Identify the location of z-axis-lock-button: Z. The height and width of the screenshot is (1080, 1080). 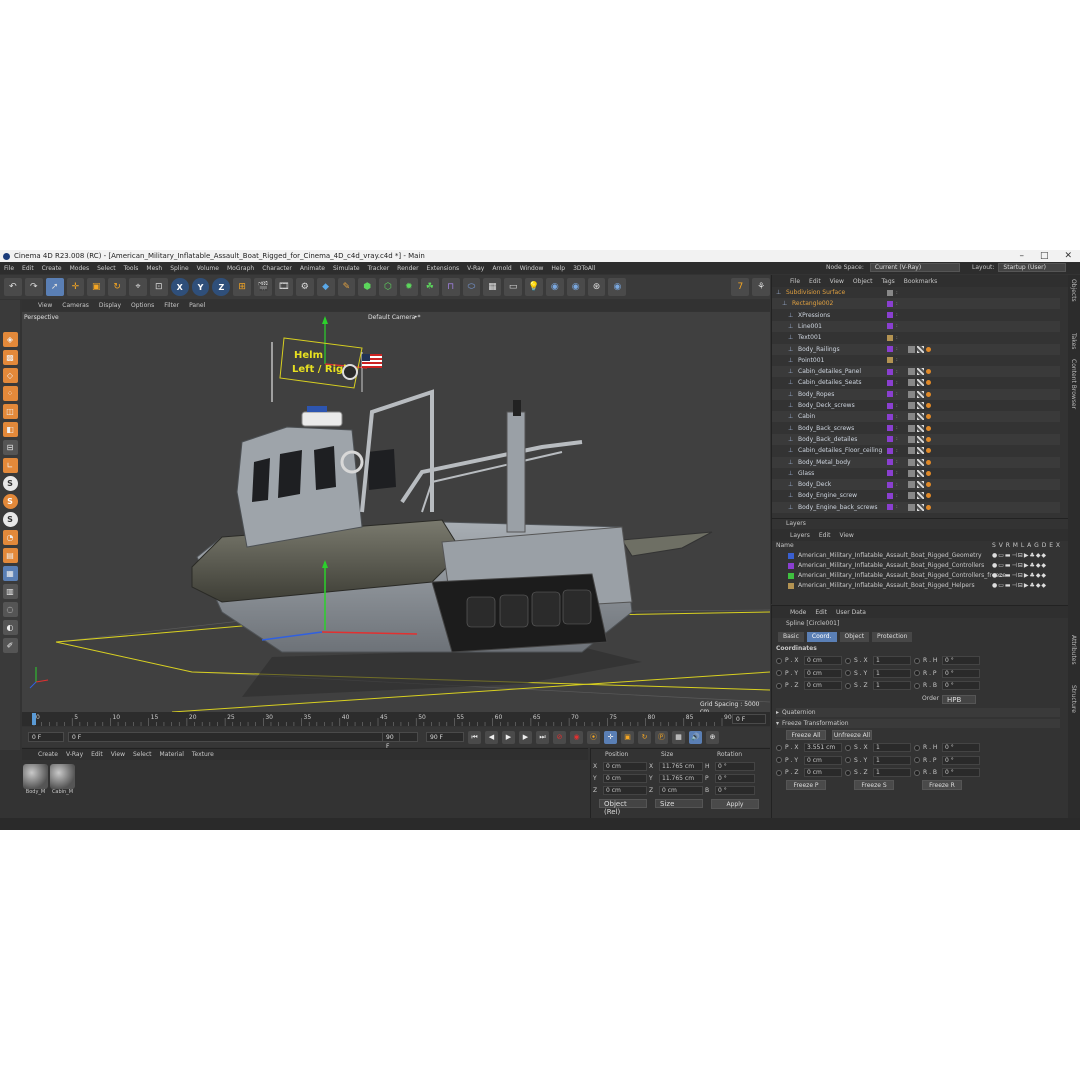
(221, 287).